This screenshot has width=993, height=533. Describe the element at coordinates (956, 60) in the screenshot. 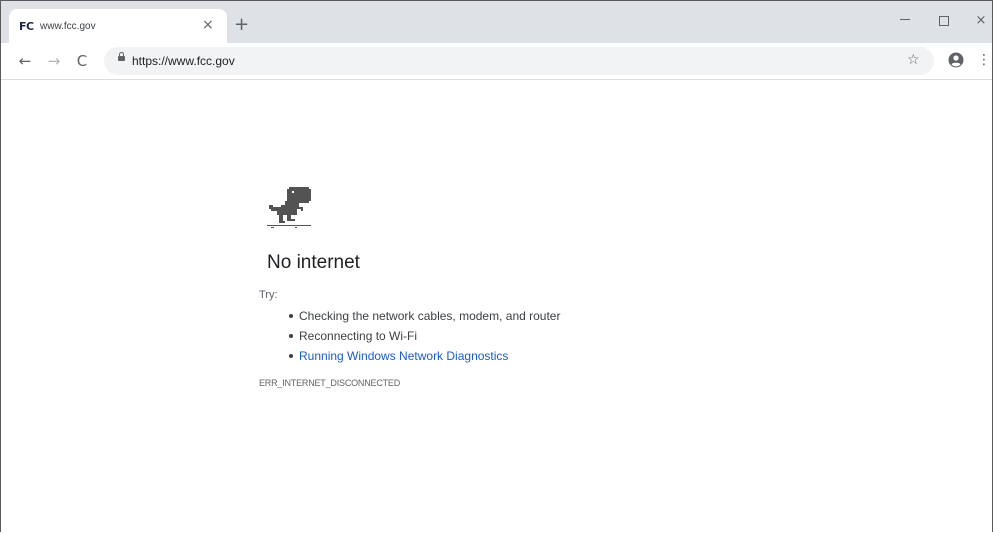

I see `account-circle-icon` at that location.